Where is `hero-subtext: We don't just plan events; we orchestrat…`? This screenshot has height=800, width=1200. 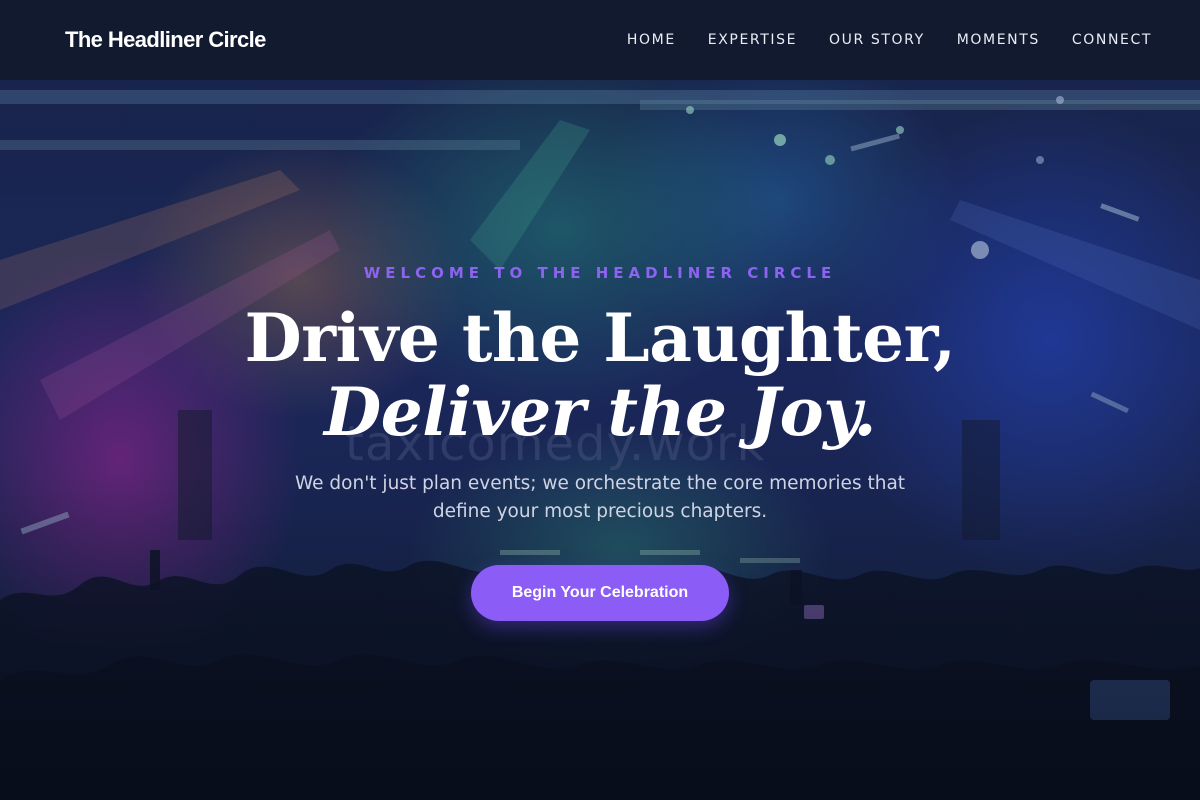
hero-subtext: We don't just plan events; we orchestrat… is located at coordinates (600, 497).